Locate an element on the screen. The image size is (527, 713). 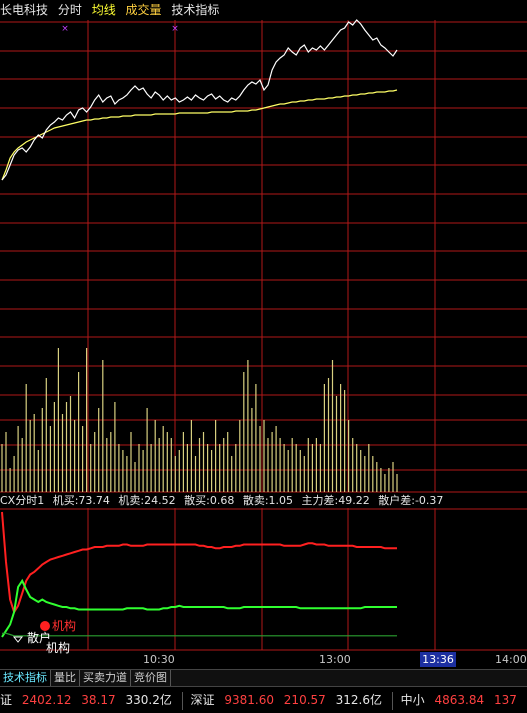
retail-diff-line is located at coordinates (199, 634).